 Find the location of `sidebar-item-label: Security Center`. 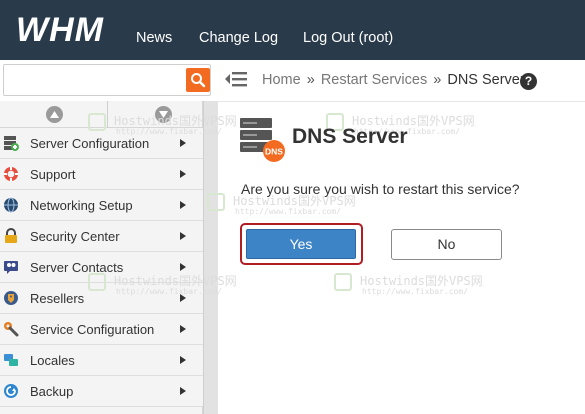

sidebar-item-label: Security Center is located at coordinates (75, 236).